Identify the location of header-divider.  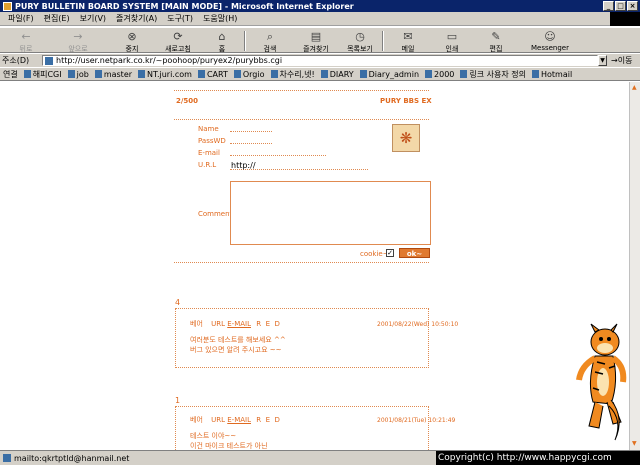
(301, 90).